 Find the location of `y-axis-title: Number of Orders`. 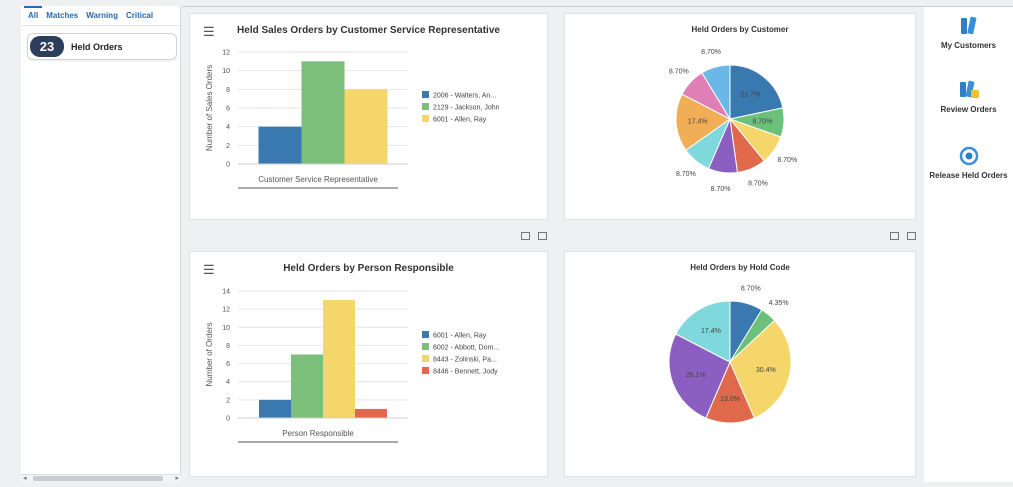

y-axis-title: Number of Orders is located at coordinates (209, 354).